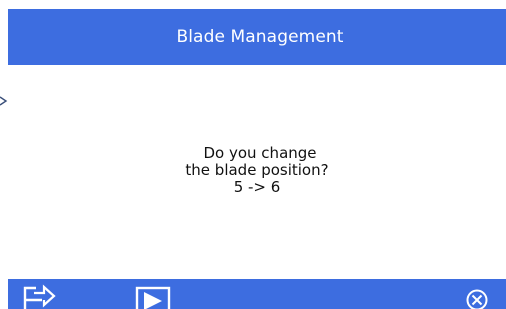 Image resolution: width=506 pixels, height=309 pixels. Describe the element at coordinates (260, 37) in the screenshot. I see `dialog-title: Blade Management` at that location.